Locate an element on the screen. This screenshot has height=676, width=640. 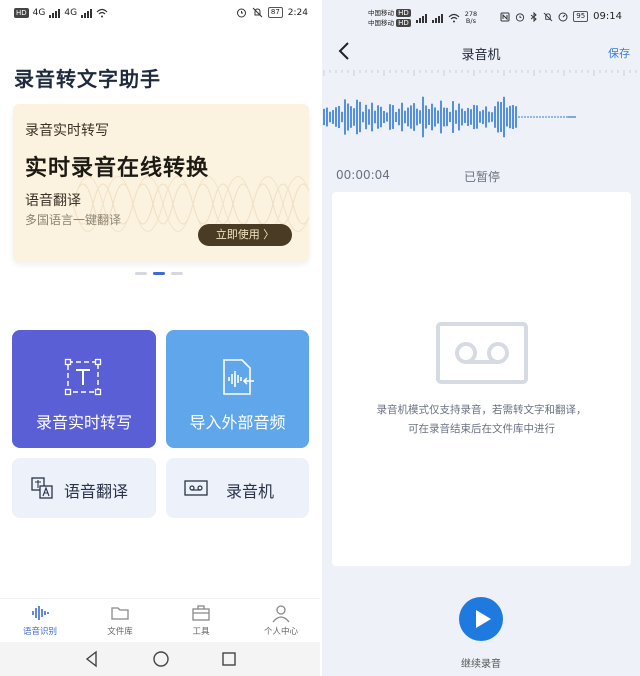
tab-voice-recognition: 语音识别 is located at coordinates (40, 620).